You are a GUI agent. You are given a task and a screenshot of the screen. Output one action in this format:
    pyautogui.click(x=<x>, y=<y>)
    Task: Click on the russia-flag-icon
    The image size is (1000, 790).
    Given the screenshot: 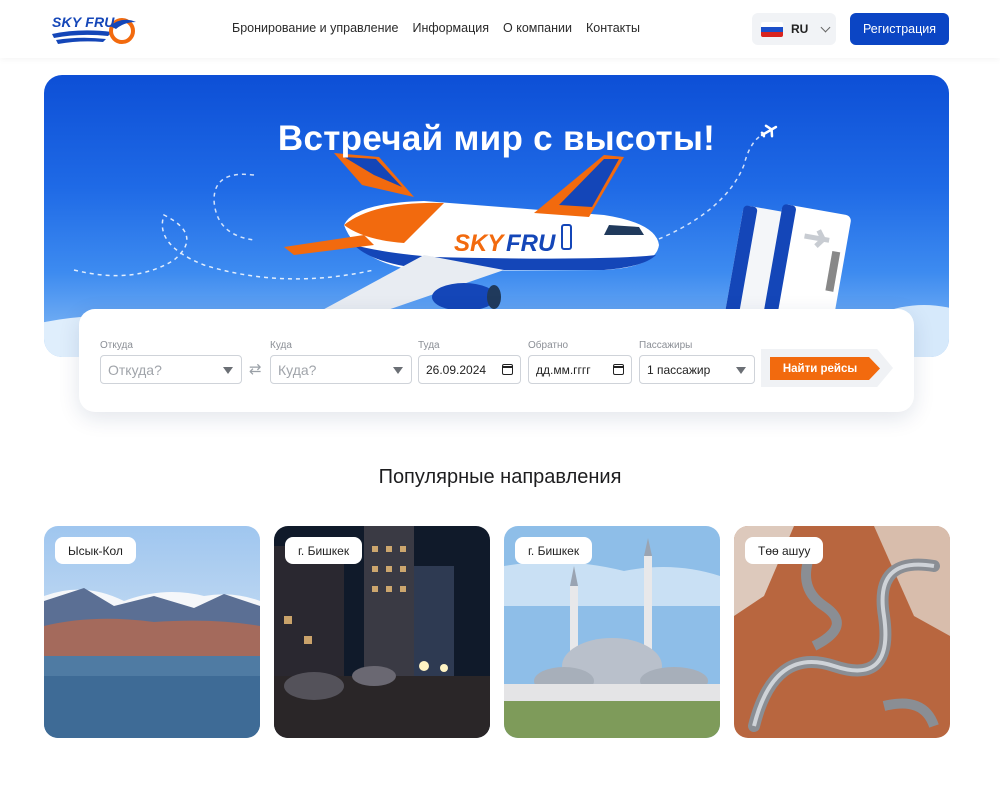 What is the action you would take?
    pyautogui.click(x=772, y=29)
    